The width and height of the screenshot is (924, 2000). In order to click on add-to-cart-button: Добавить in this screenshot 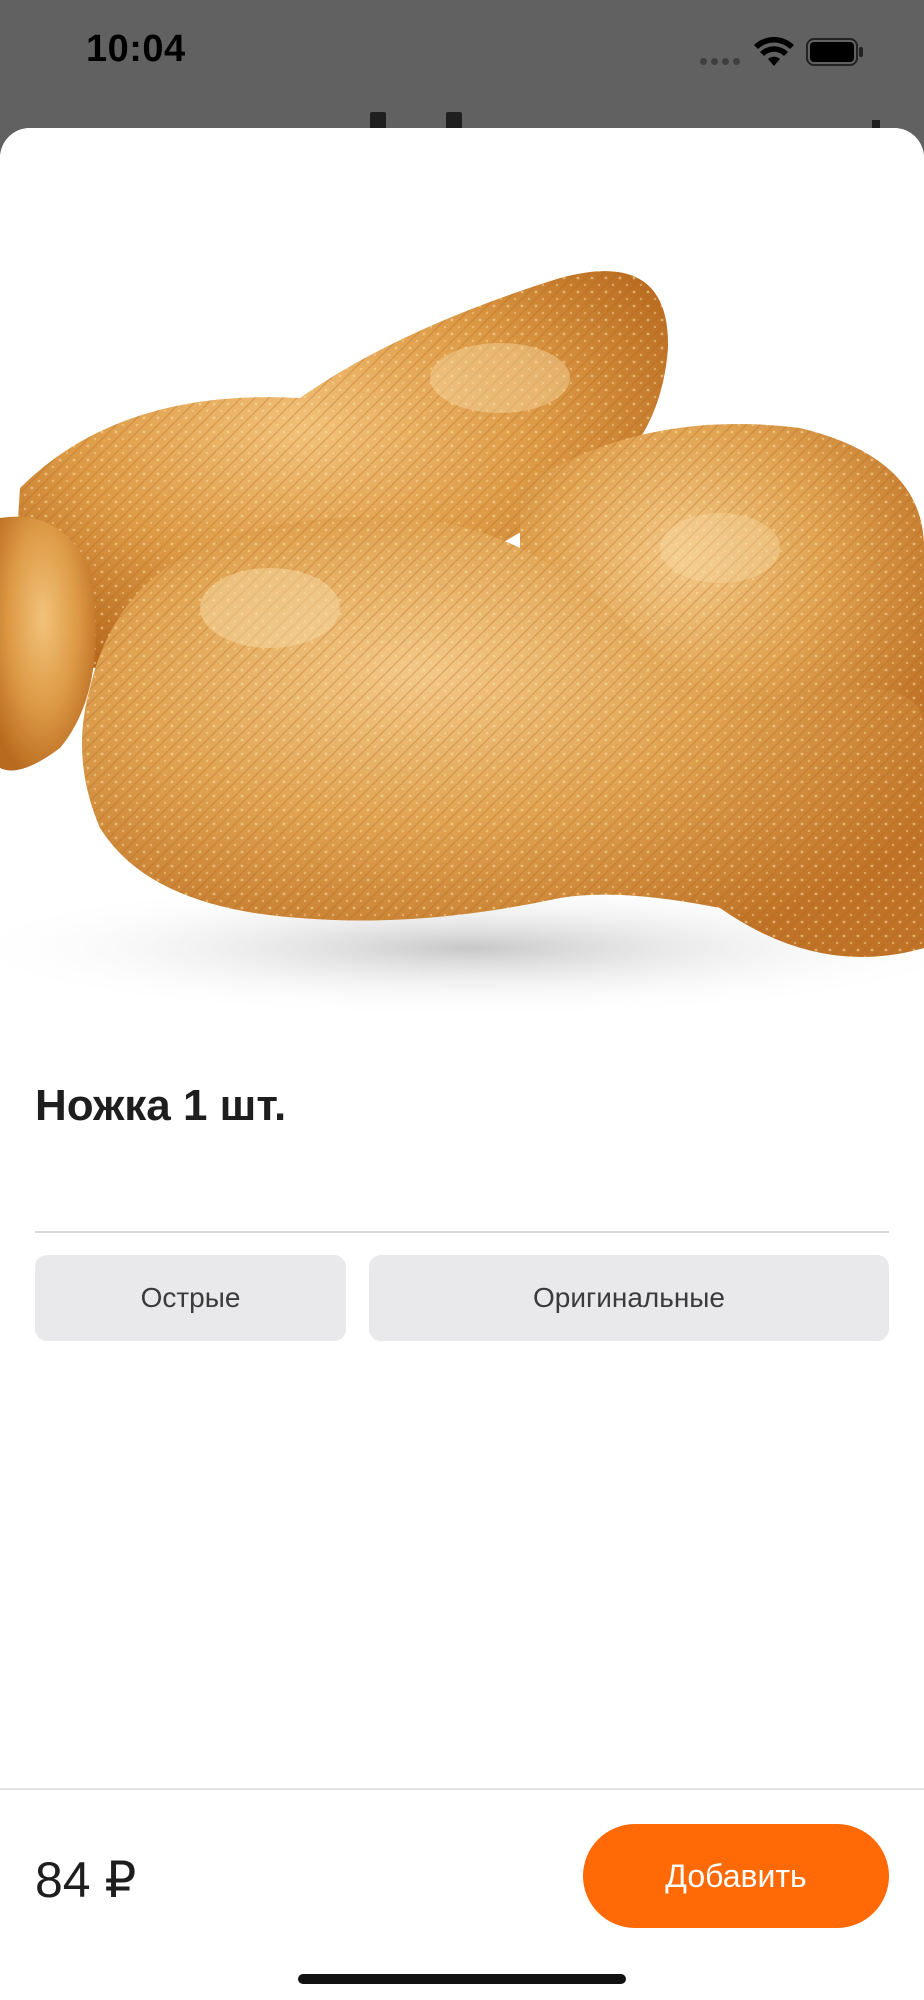, I will do `click(736, 1876)`.